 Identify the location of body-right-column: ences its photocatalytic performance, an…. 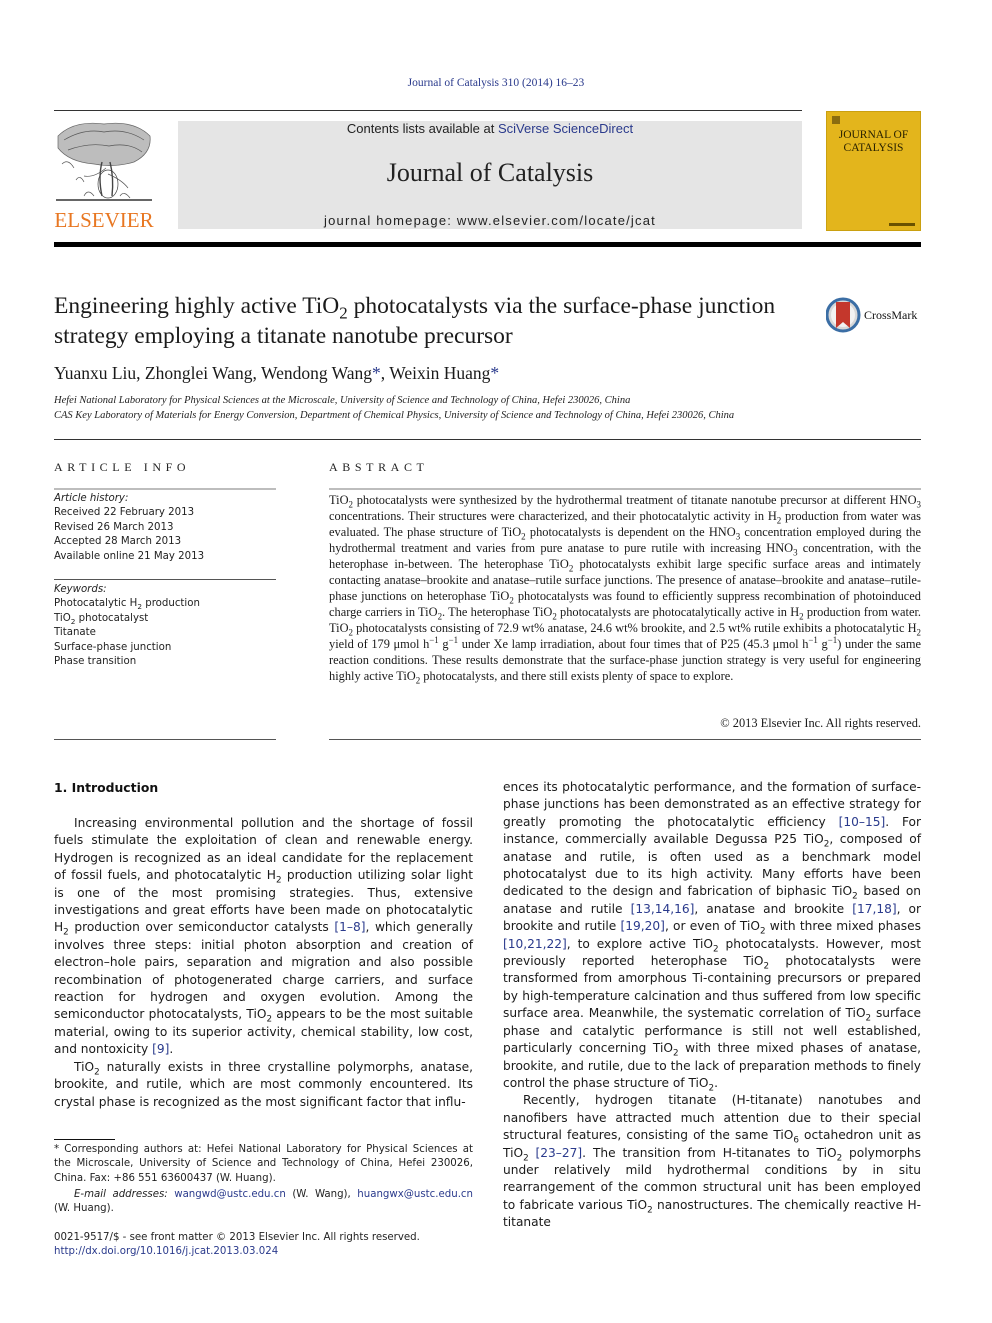
(712, 1005).